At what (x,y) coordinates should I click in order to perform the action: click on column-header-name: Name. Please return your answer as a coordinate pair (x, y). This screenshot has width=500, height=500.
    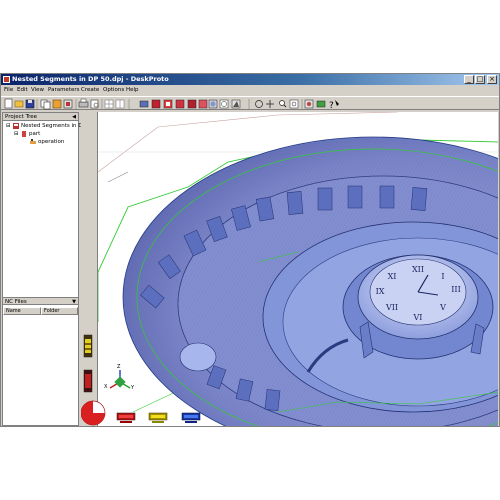
    Looking at the image, I should click on (22, 311).